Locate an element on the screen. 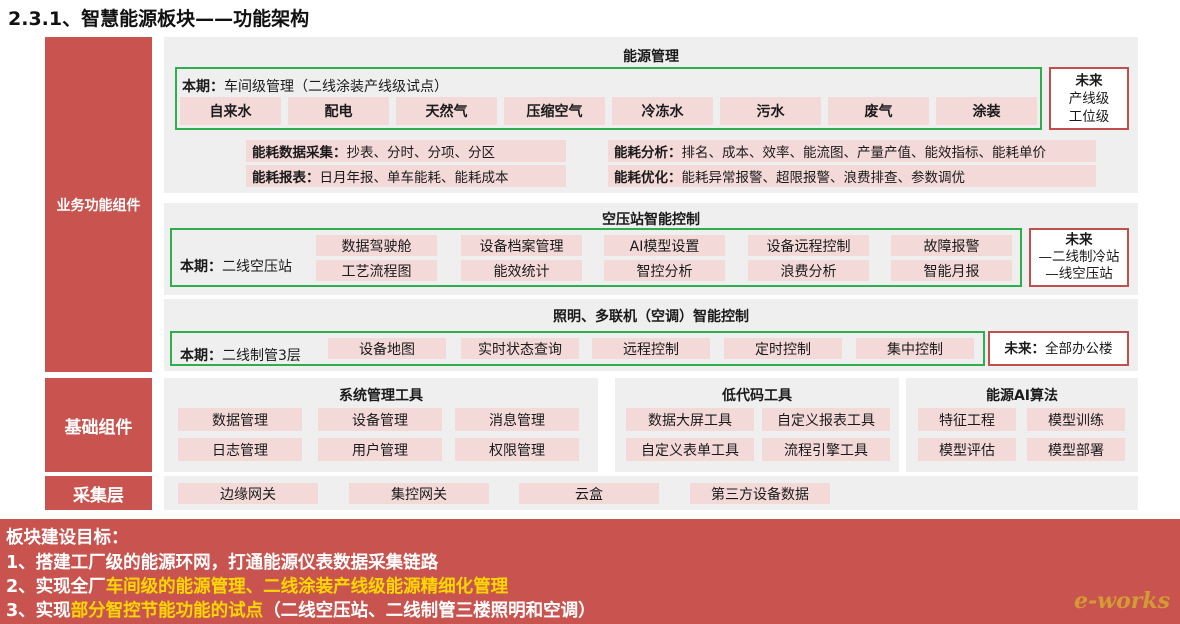 This screenshot has width=1180, height=624. eworks-logo: e-works is located at coordinates (1122, 601).